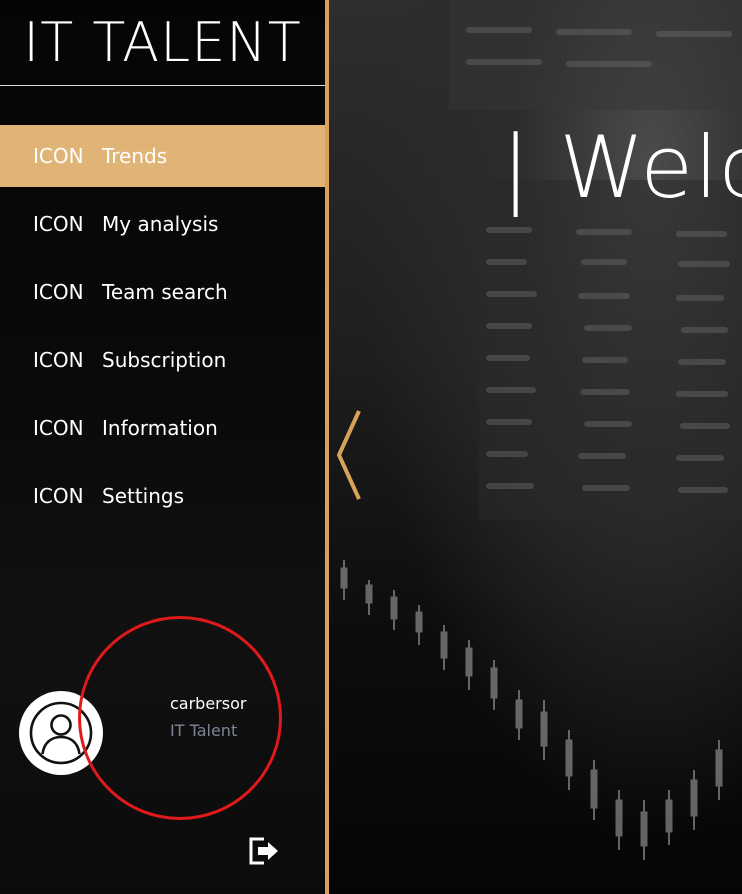 Image resolution: width=742 pixels, height=894 pixels. I want to click on logout-icon, so click(263, 851).